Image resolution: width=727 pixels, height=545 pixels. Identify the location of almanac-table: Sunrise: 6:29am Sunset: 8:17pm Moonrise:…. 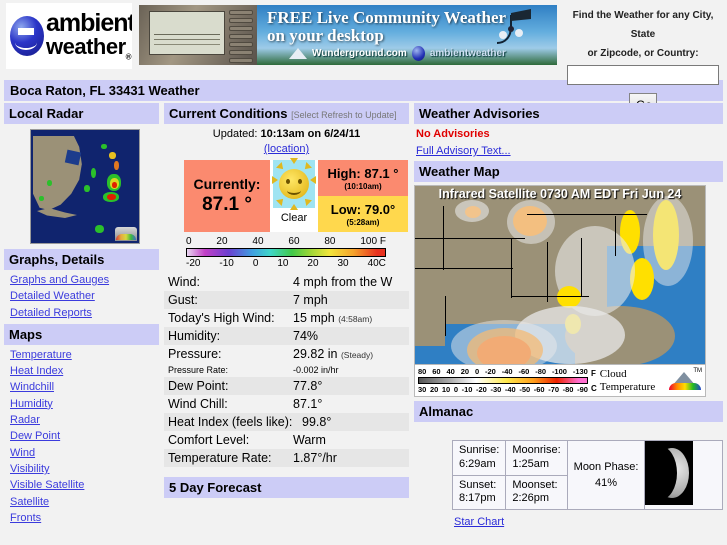
(587, 475).